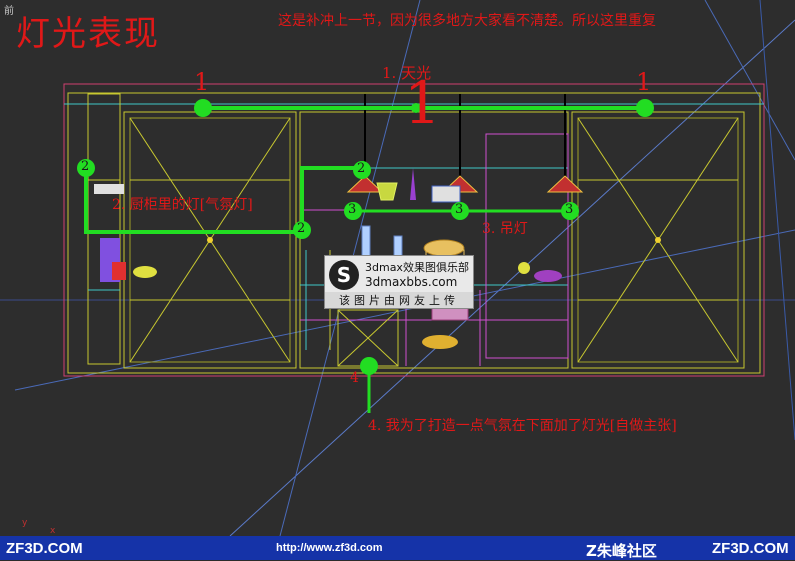 The height and width of the screenshot is (561, 795). Describe the element at coordinates (329, 548) in the screenshot. I see `footer-url: http://www.zf3d.com` at that location.